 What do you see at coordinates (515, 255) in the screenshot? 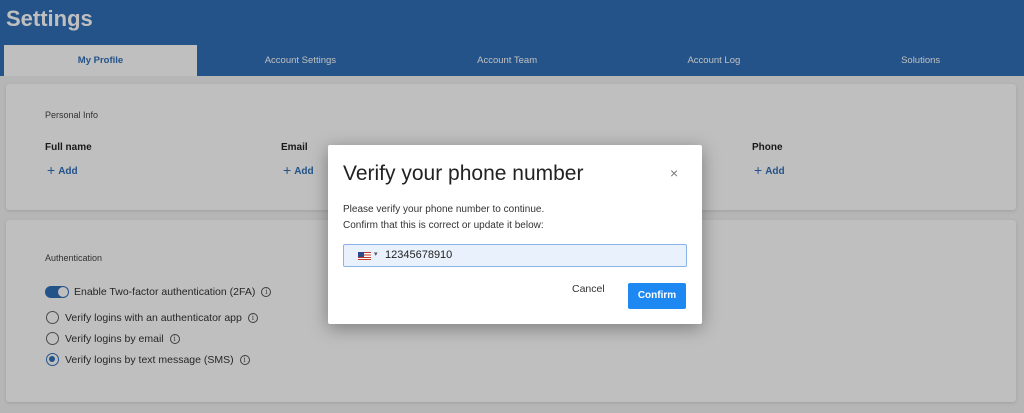
I see `phone-input: ▾ 12345678910` at bounding box center [515, 255].